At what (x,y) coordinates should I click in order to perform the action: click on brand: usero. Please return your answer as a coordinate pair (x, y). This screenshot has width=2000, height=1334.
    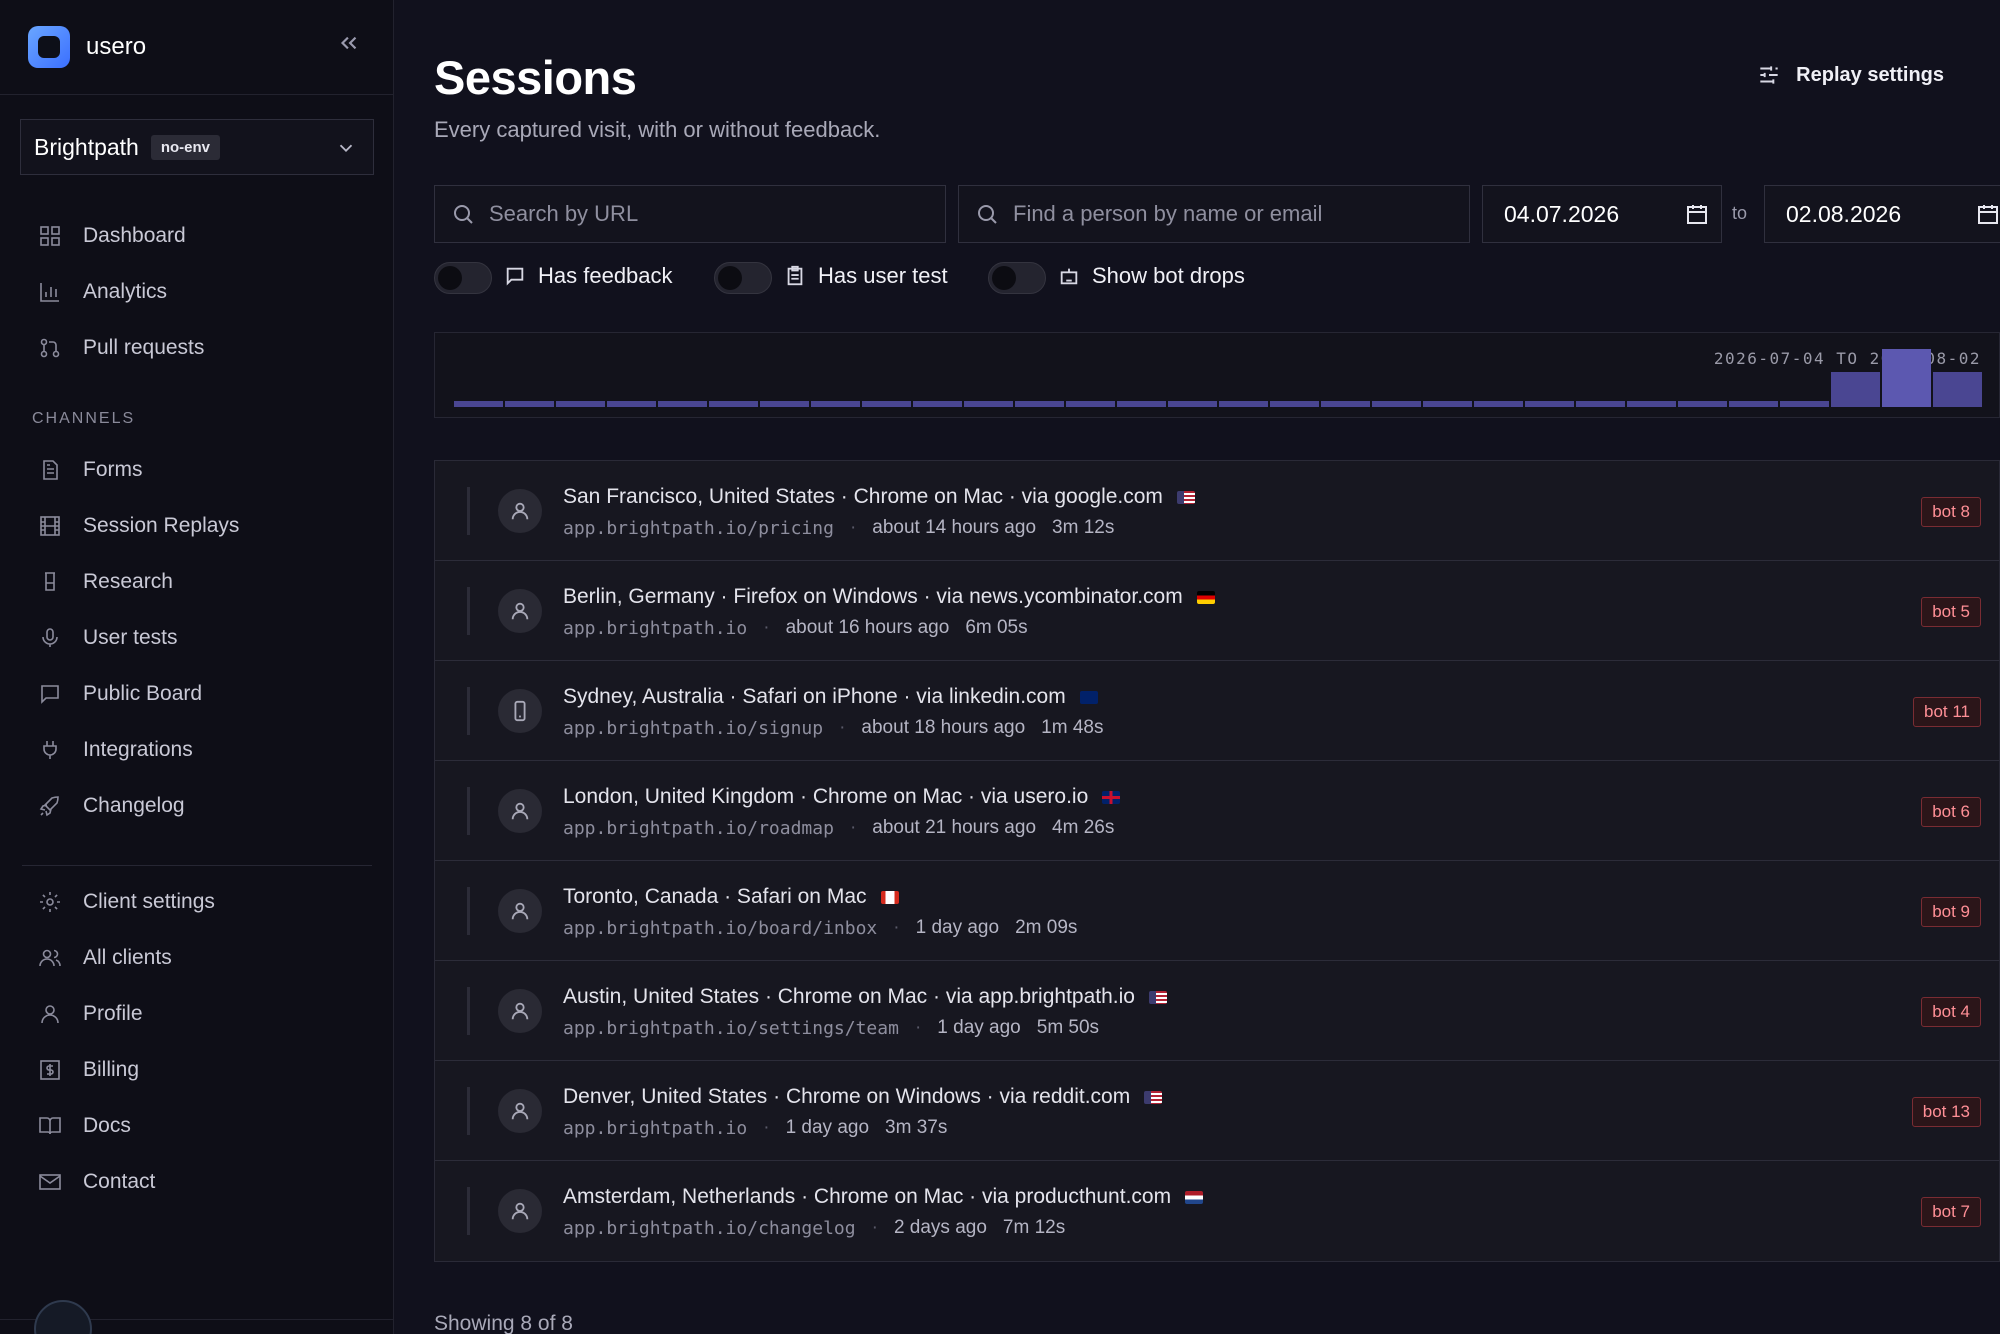
    Looking at the image, I should click on (87, 47).